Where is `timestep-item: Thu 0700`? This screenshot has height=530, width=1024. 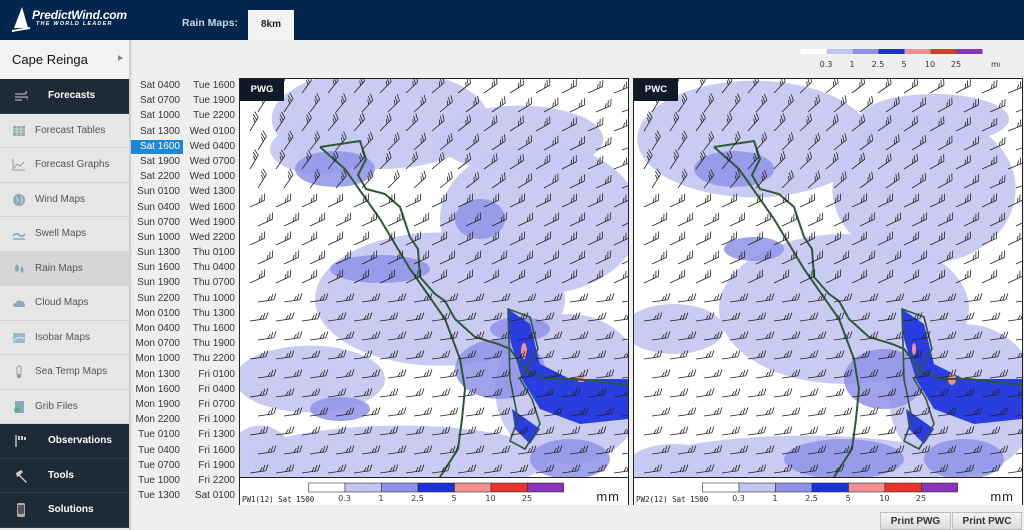
timestep-item: Thu 0700 is located at coordinates (210, 283).